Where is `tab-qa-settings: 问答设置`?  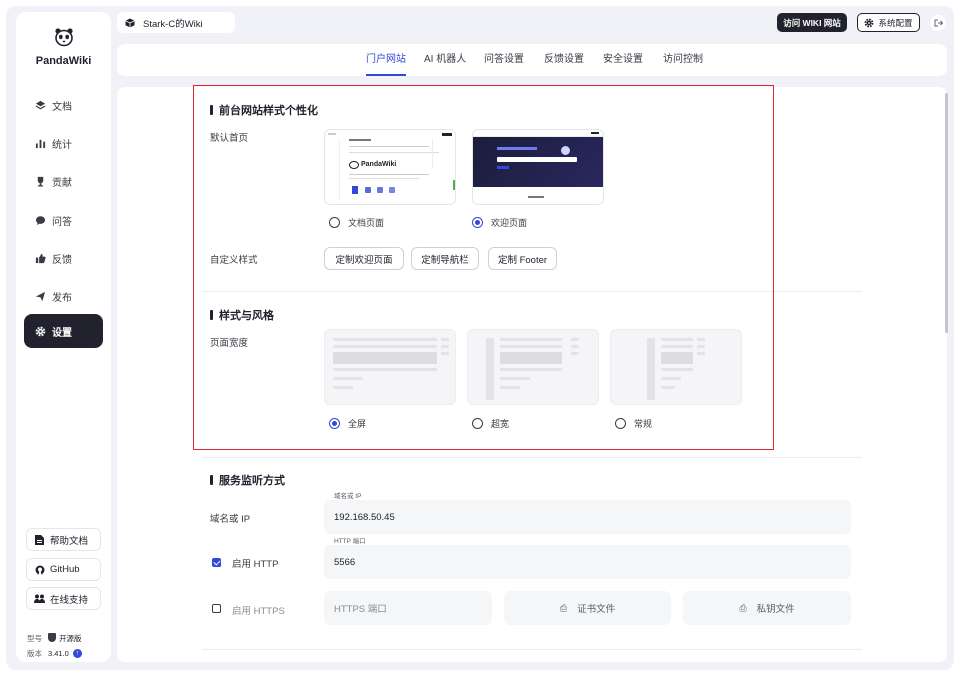
tab-qa-settings: 问答设置 is located at coordinates (504, 60).